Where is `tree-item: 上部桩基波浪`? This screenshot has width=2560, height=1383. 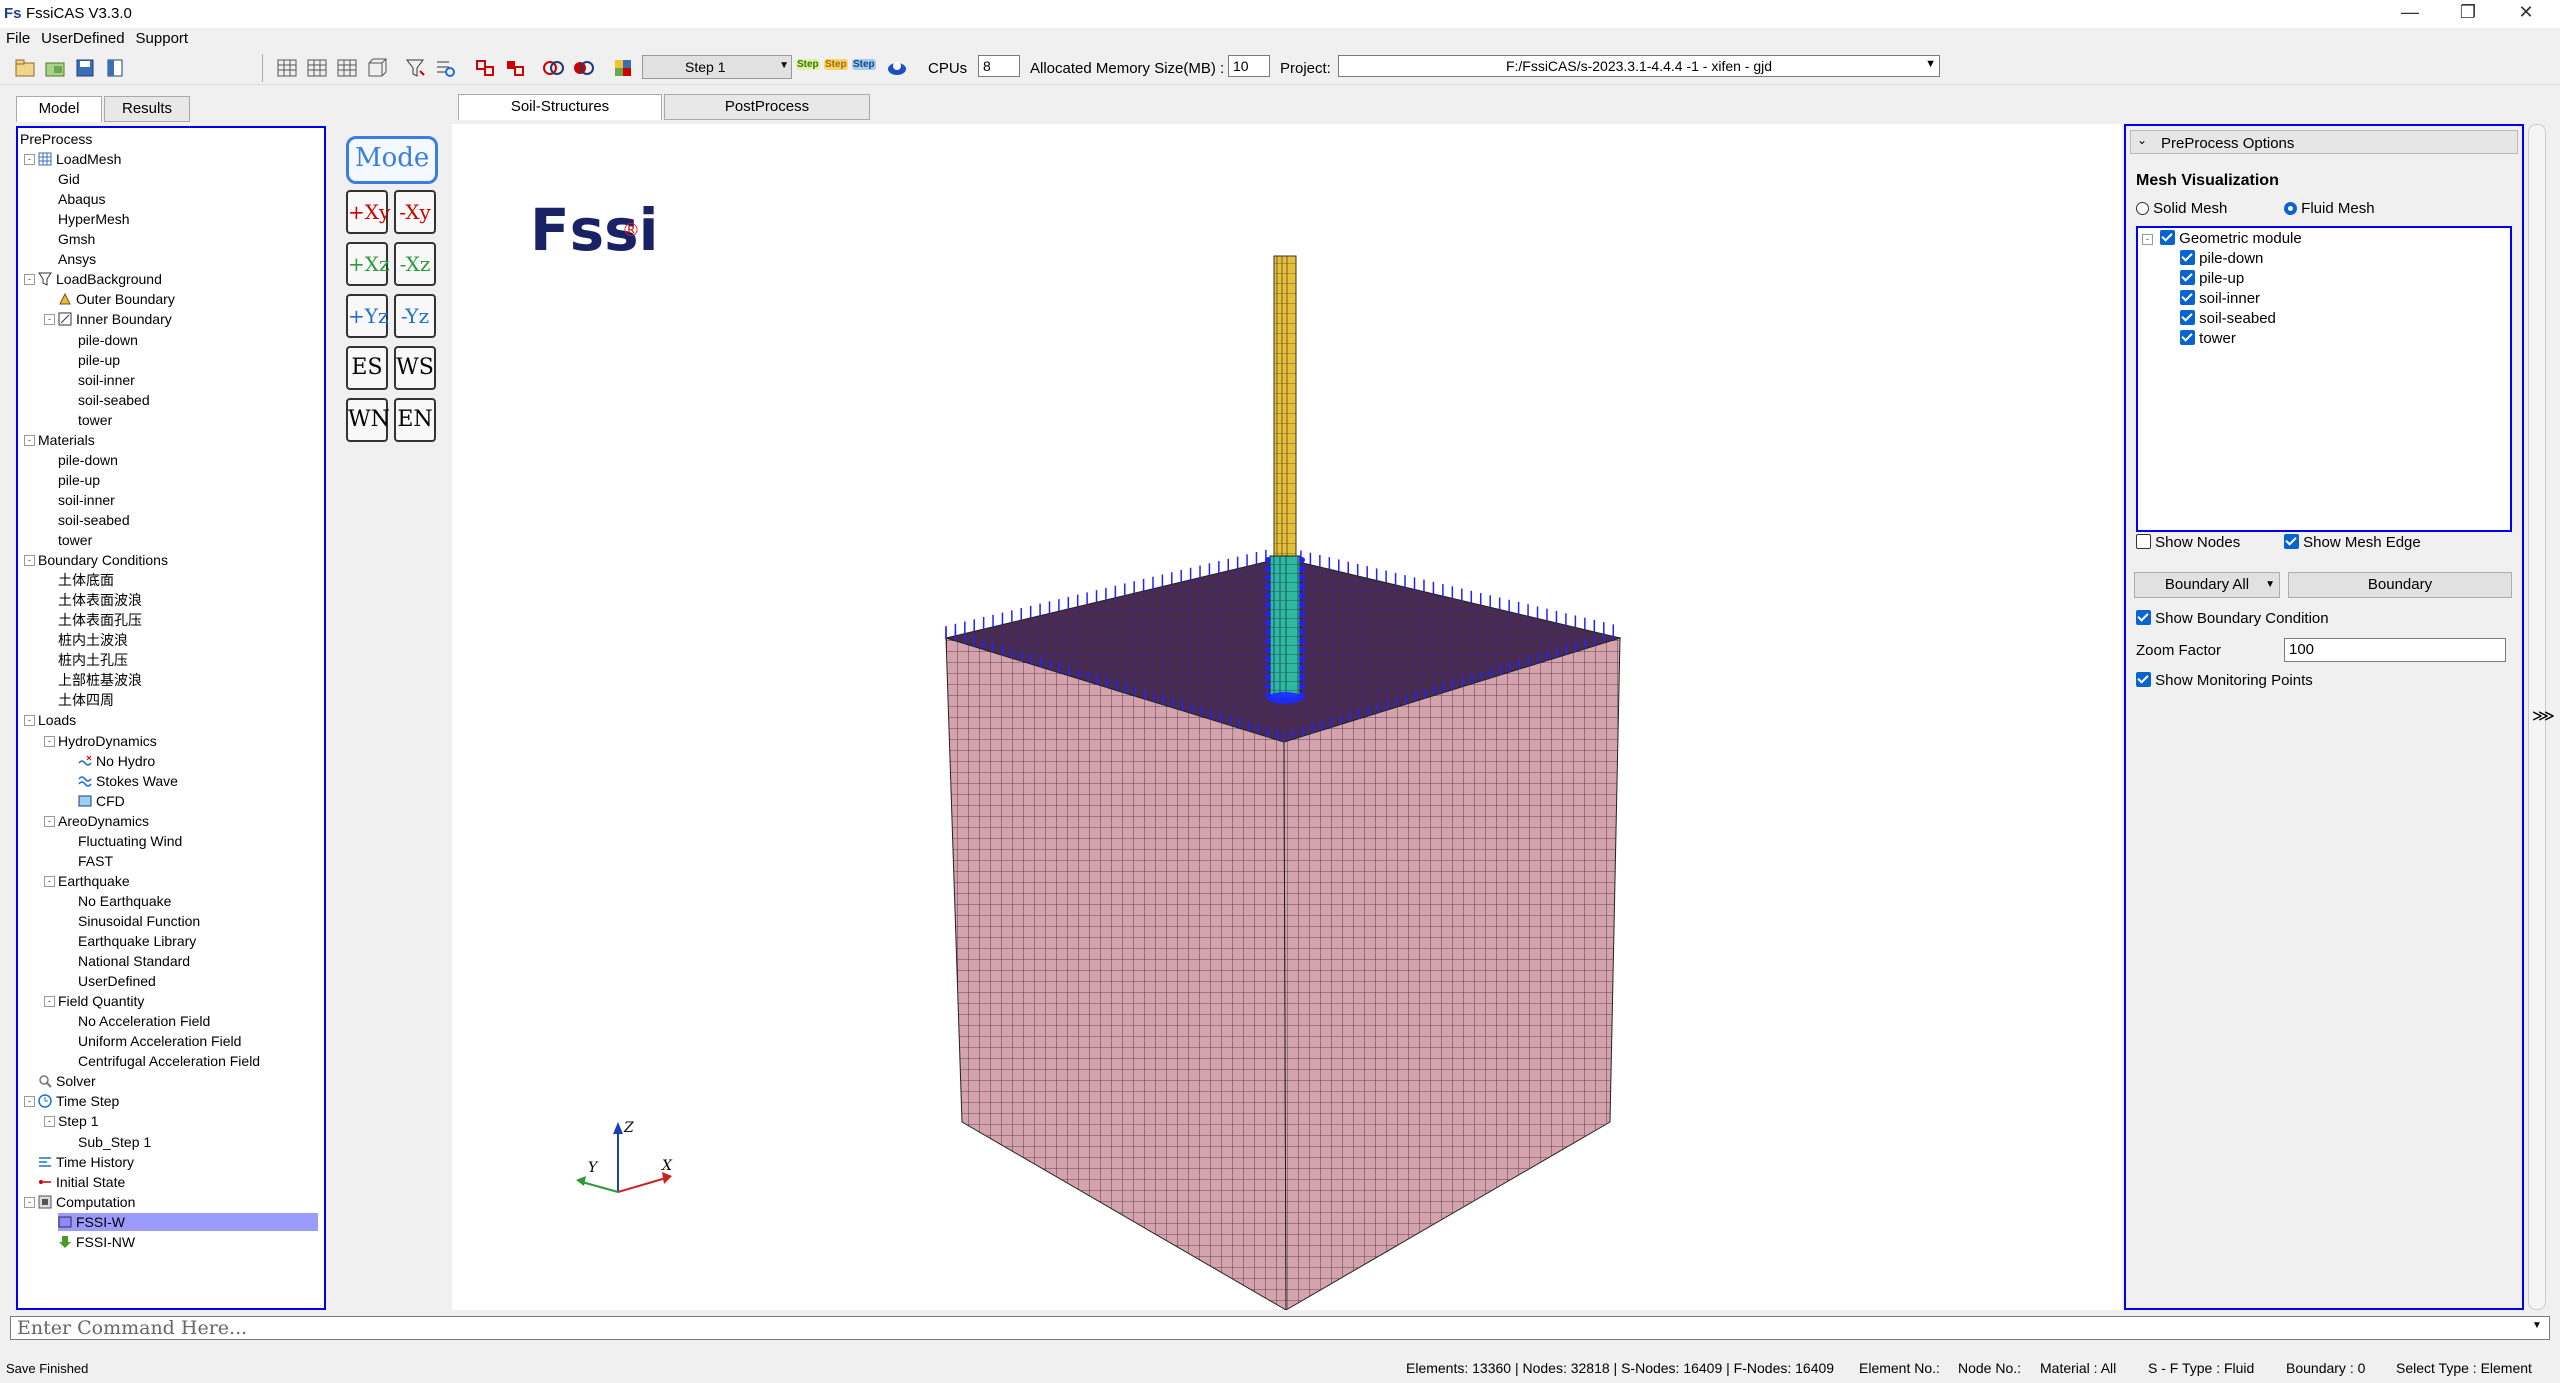 tree-item: 上部桩基波浪 is located at coordinates (100, 680).